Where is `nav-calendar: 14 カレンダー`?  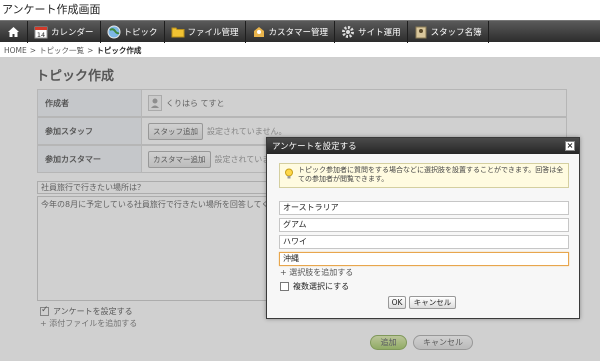 nav-calendar: 14 カレンダー is located at coordinates (64, 31).